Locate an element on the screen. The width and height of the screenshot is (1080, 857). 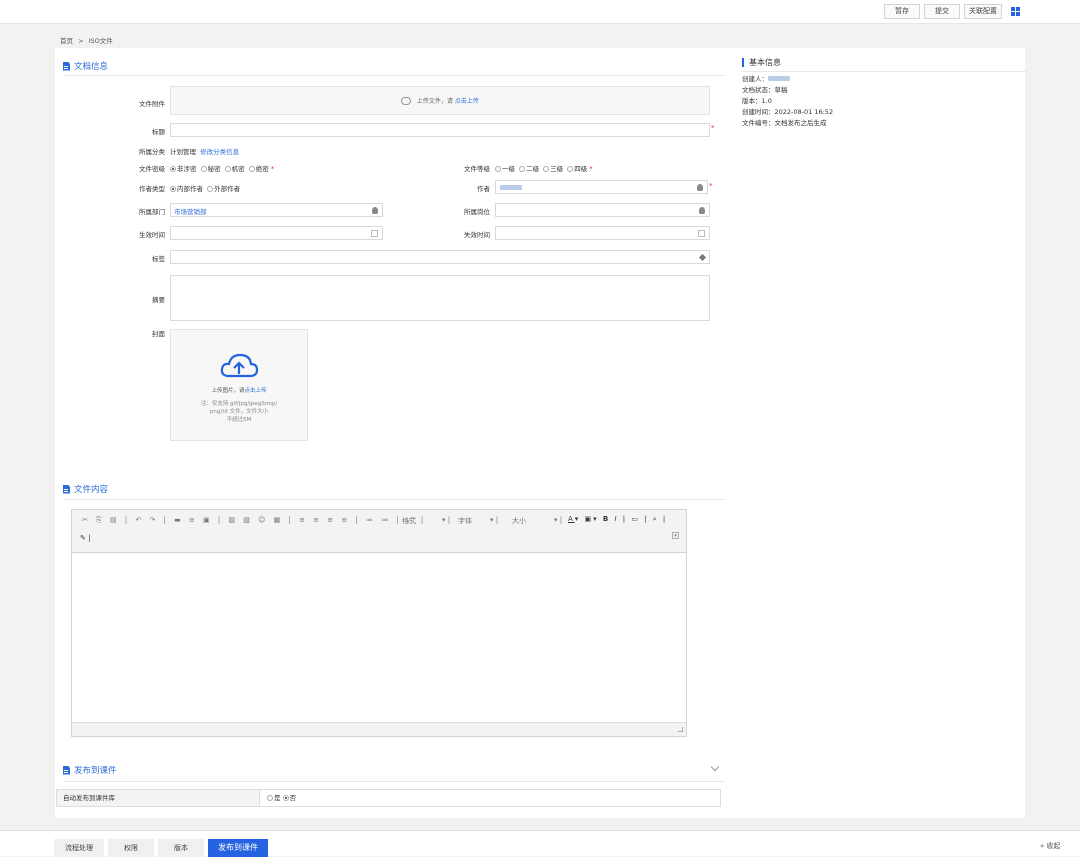
file-upload-area: 上传文件，请 点击上传 is located at coordinates (440, 100).